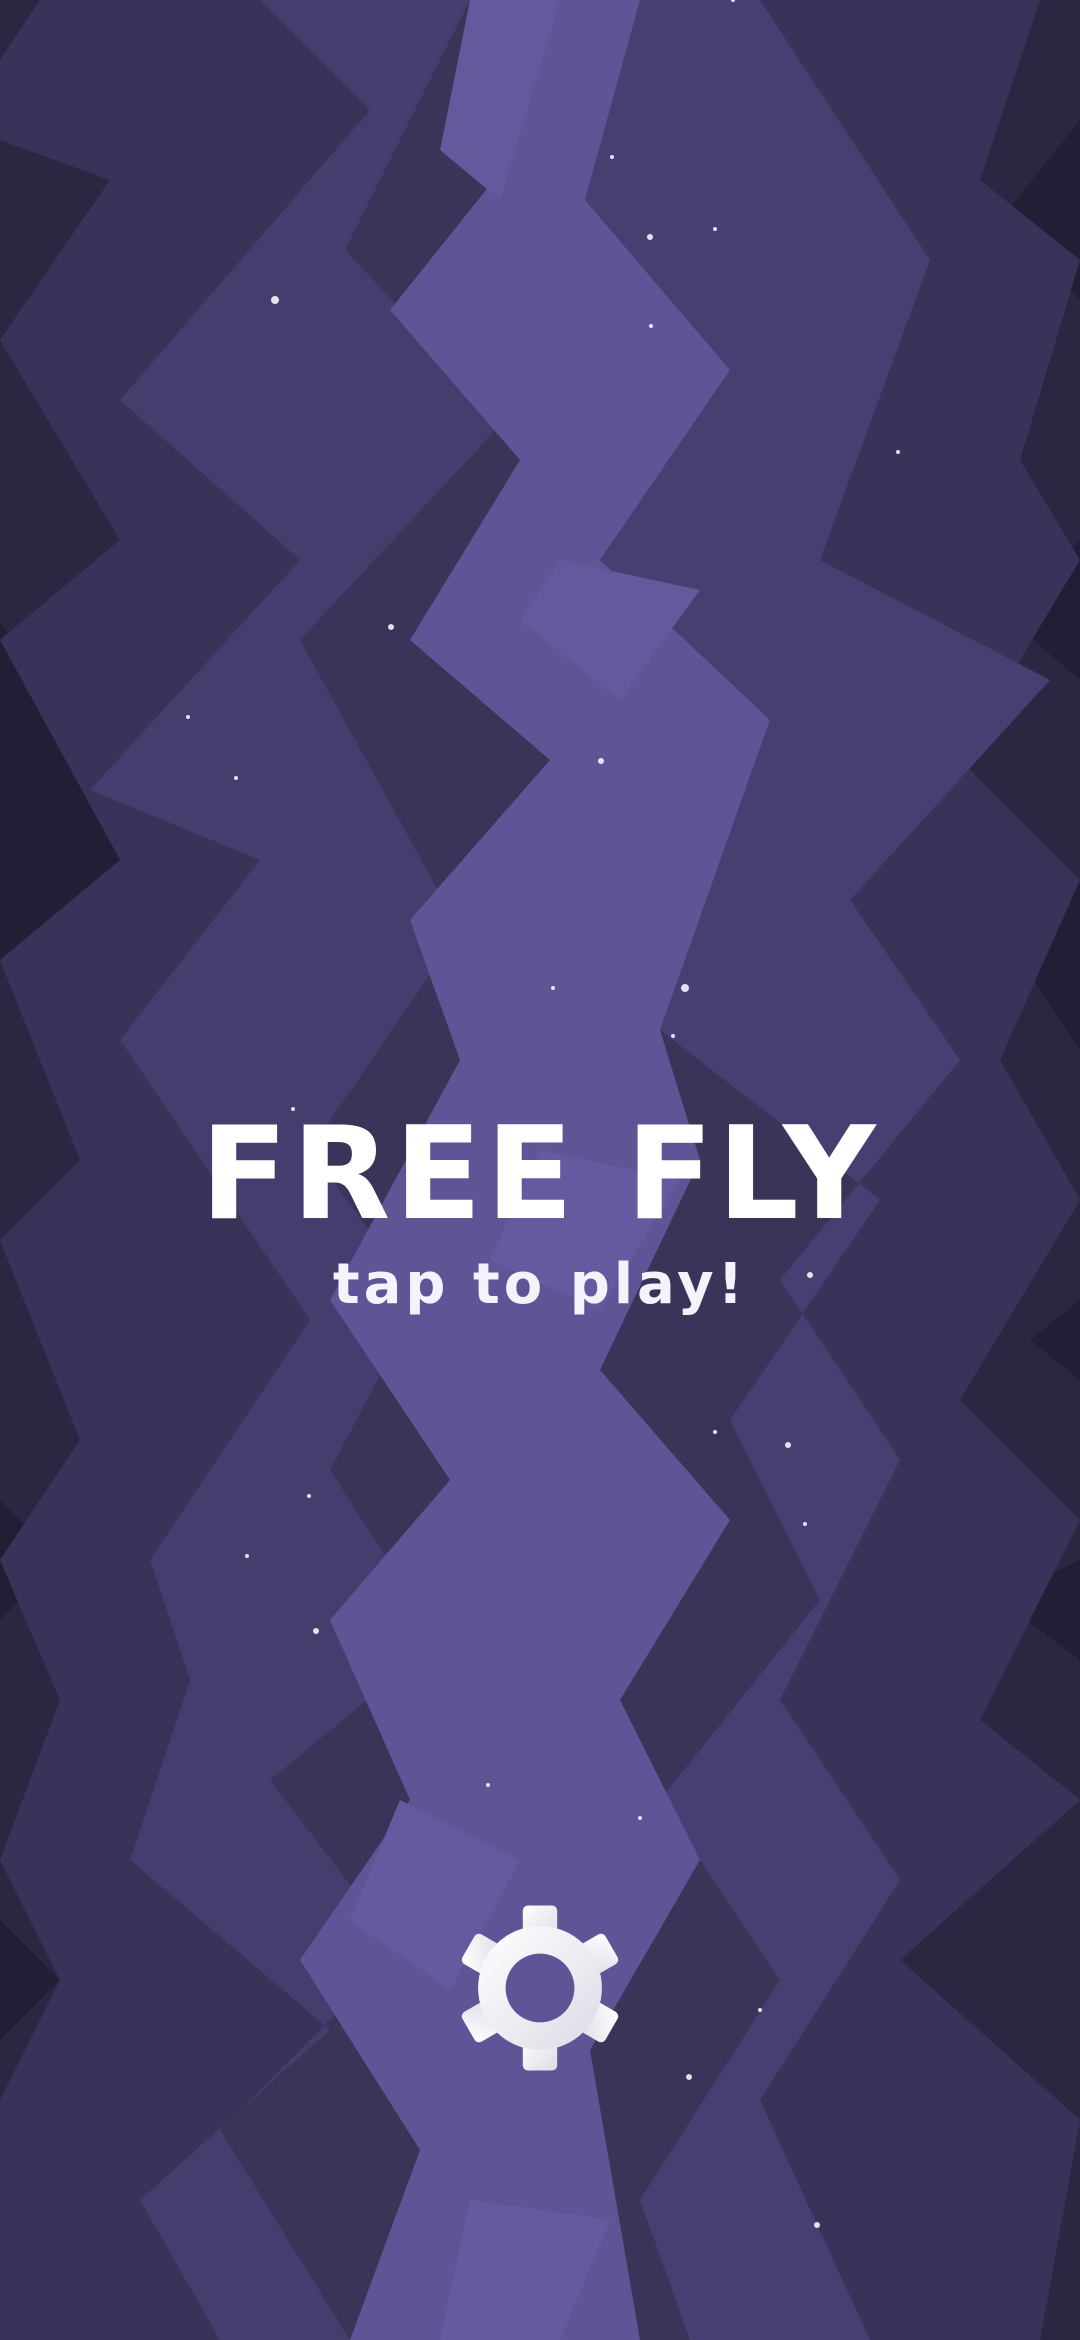  I want to click on settings-button, so click(540, 1988).